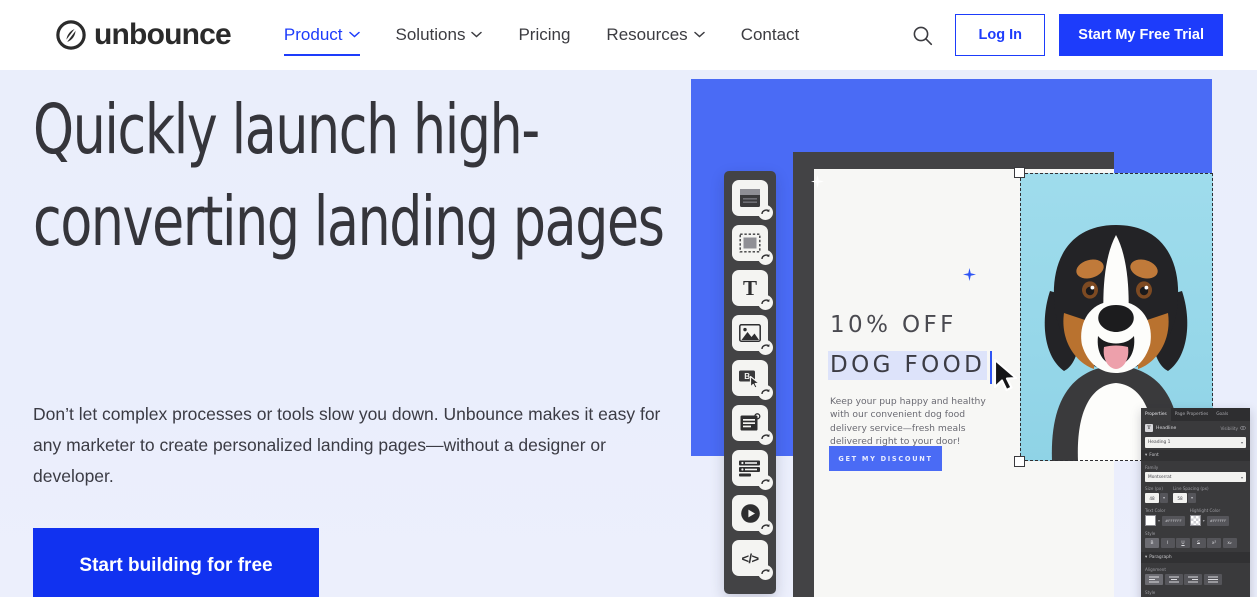 This screenshot has width=1257, height=597. I want to click on nav-item-contact: Contact, so click(770, 35).